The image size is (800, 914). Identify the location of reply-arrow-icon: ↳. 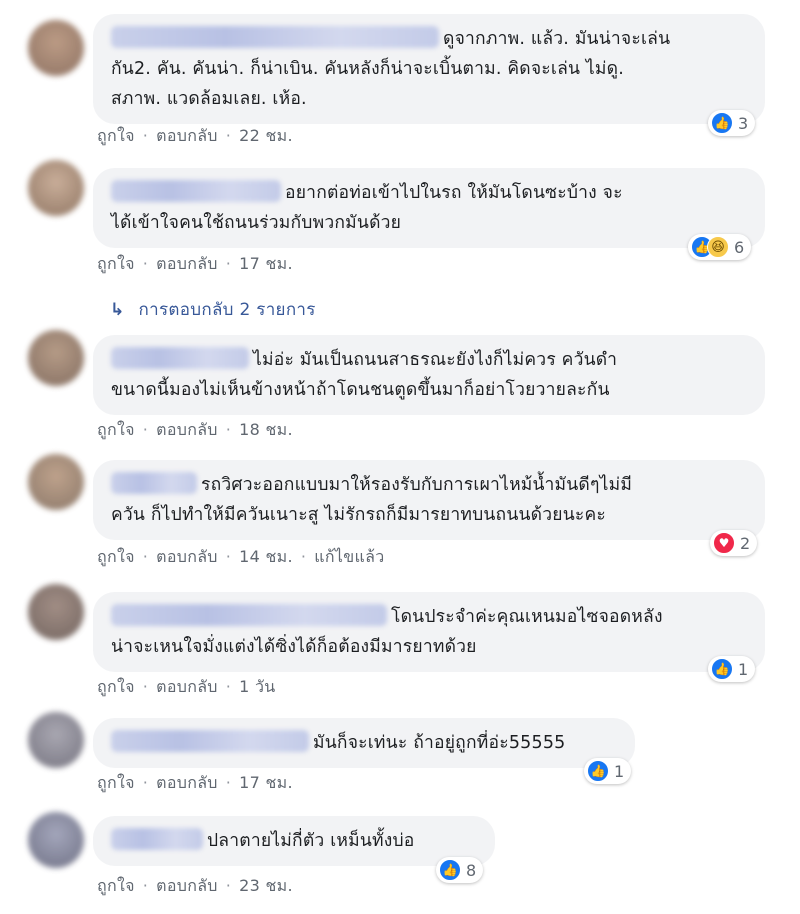
(117, 310).